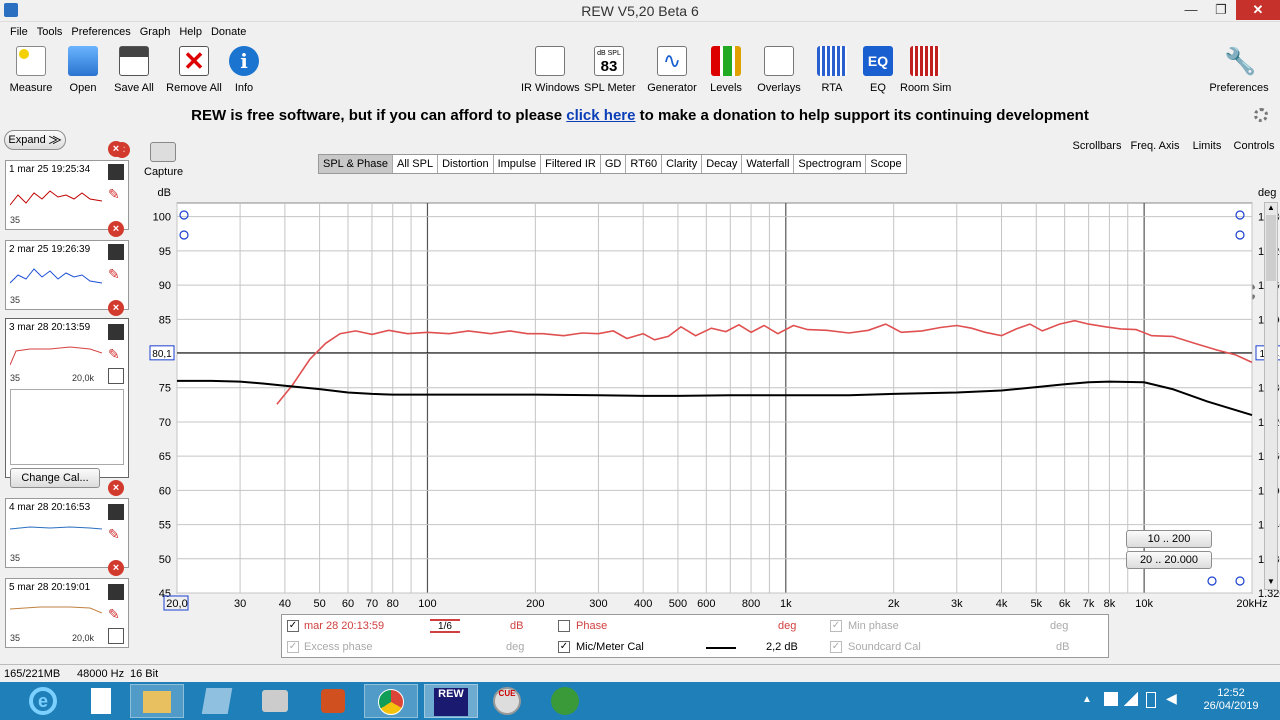 The width and height of the screenshot is (1280, 720). Describe the element at coordinates (83, 70) in the screenshot. I see `open-button: Open` at that location.